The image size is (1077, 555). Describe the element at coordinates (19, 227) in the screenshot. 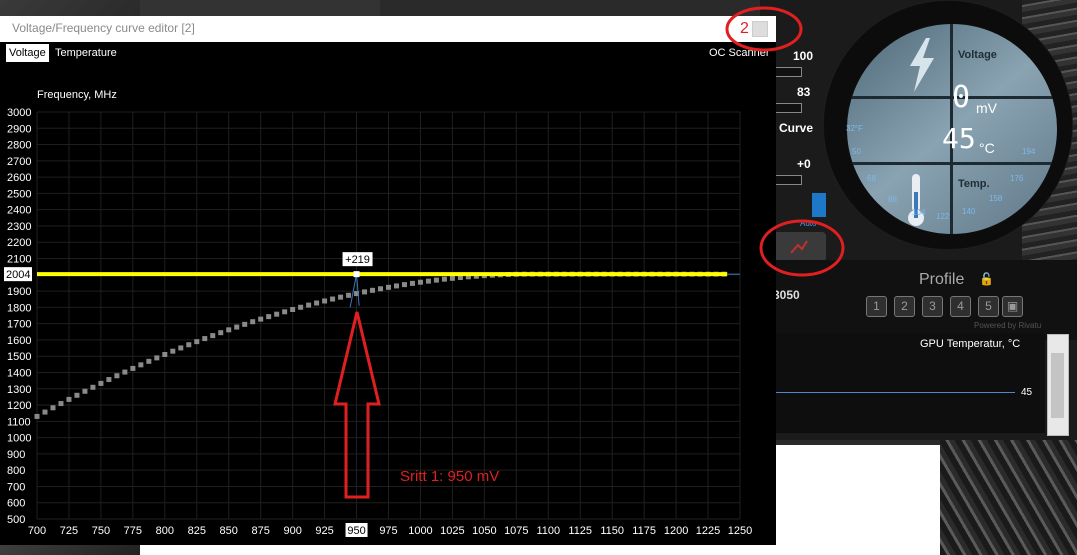

I see `y-tick-label: 2300` at that location.